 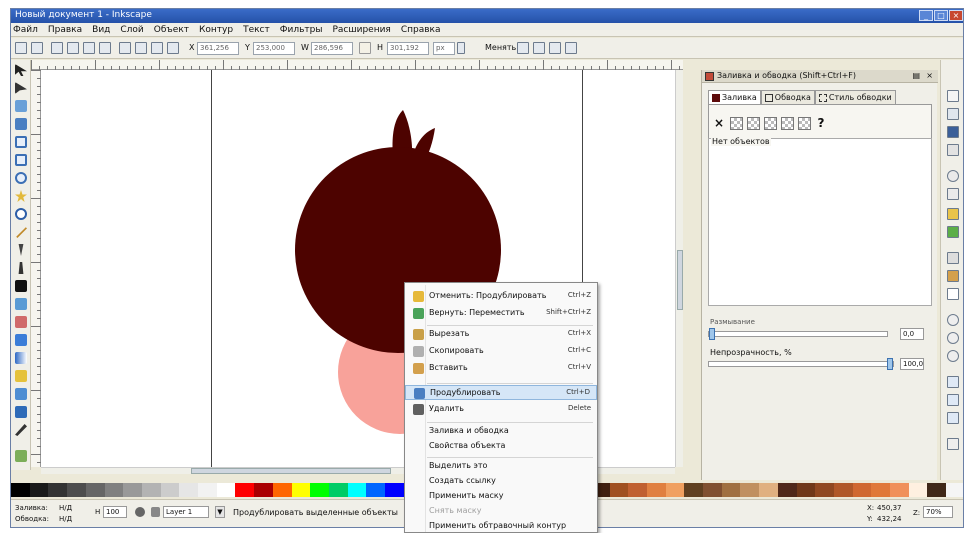 I want to click on flip-vertical-icon, so click(x=105, y=48).